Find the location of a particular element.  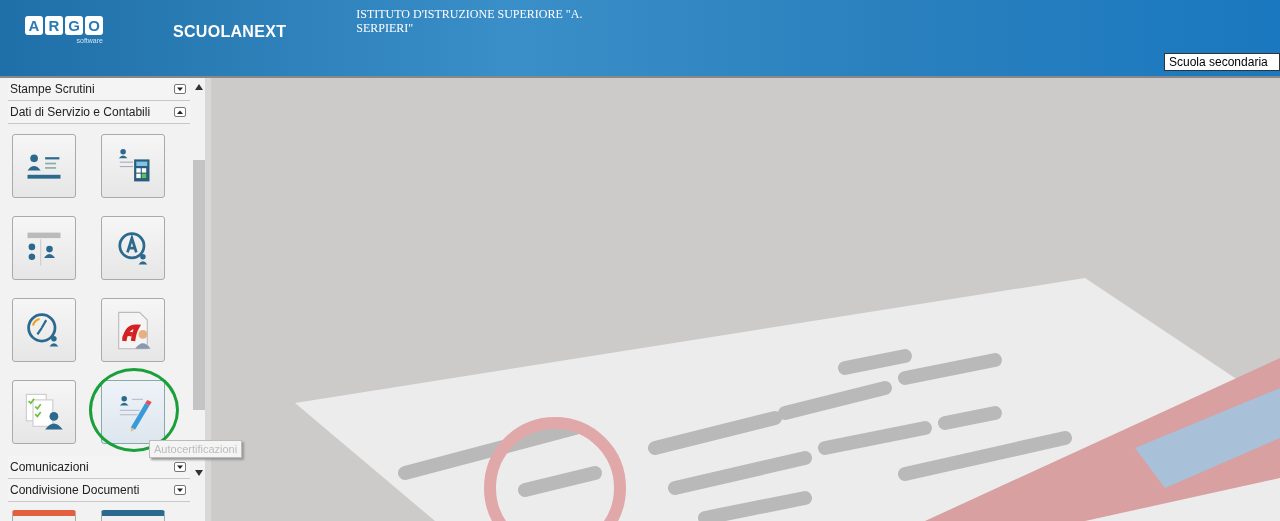

scroll-up-icon is located at coordinates (198, 87).